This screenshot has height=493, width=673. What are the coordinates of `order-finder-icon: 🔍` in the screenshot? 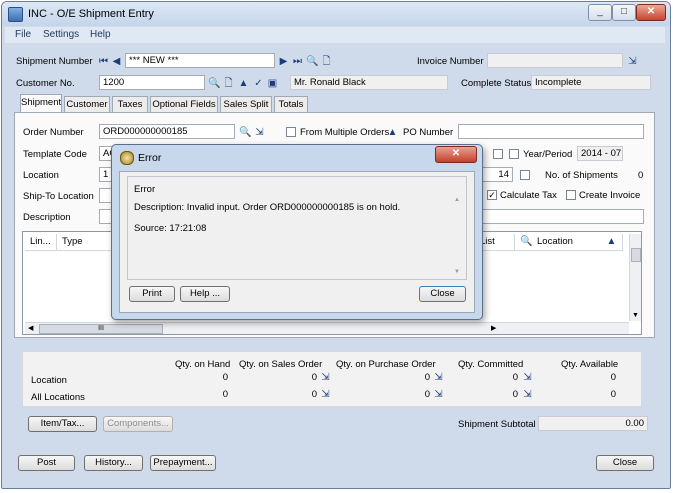 It's located at (245, 132).